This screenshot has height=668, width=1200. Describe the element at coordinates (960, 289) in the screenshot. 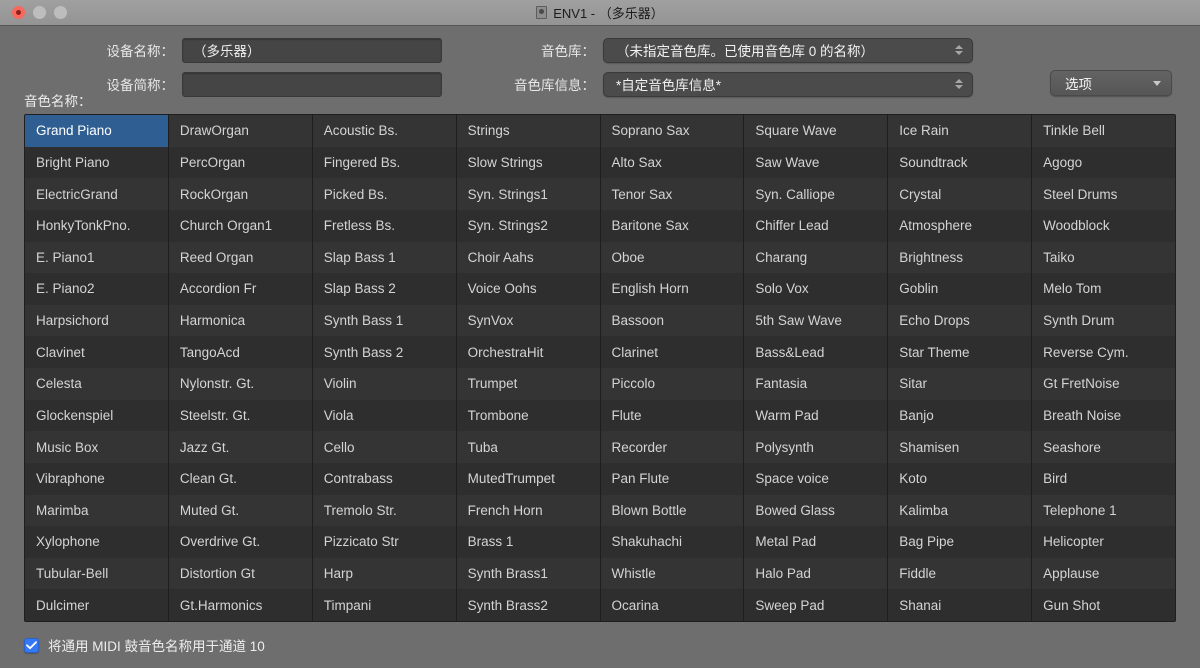

I see `patch-list-item: Goblin` at that location.